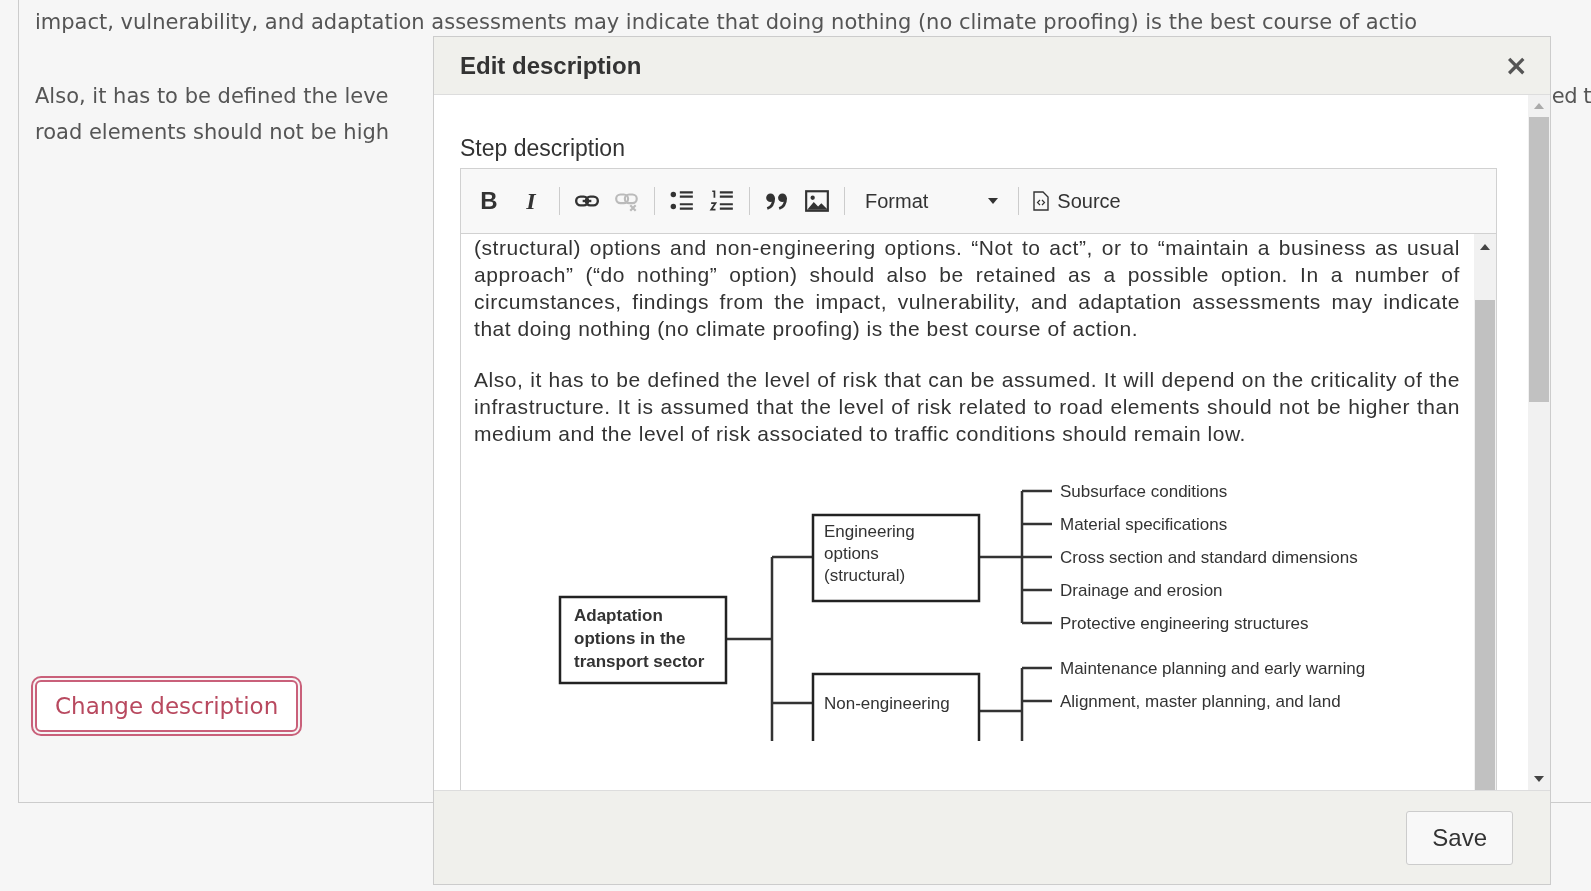  Describe the element at coordinates (932, 201) in the screenshot. I see `format-dropdown: Format` at that location.